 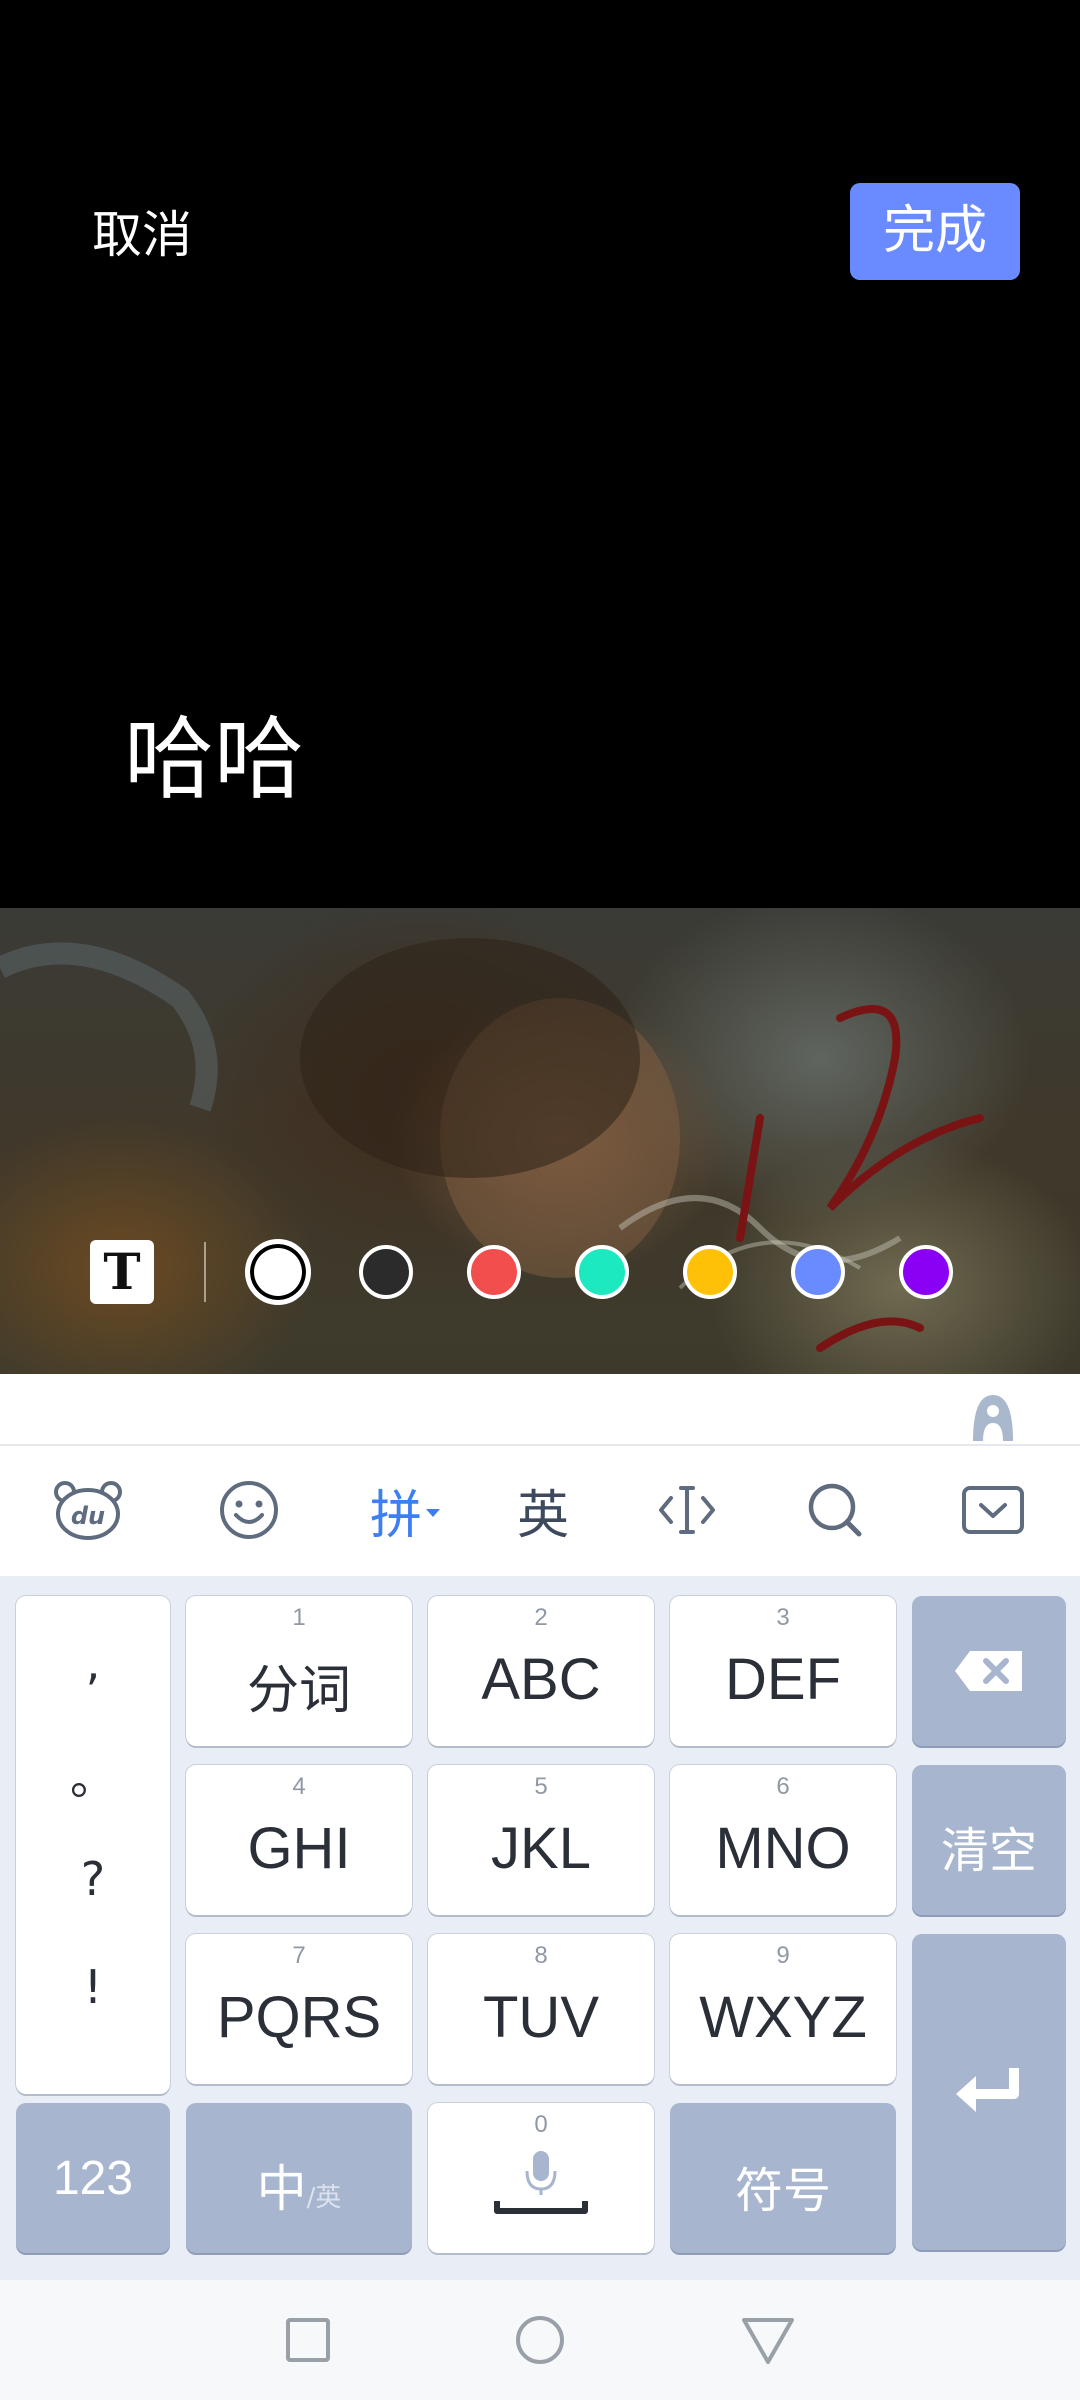 I want to click on punctuation-key: , 。 ? !, so click(x=93, y=1845).